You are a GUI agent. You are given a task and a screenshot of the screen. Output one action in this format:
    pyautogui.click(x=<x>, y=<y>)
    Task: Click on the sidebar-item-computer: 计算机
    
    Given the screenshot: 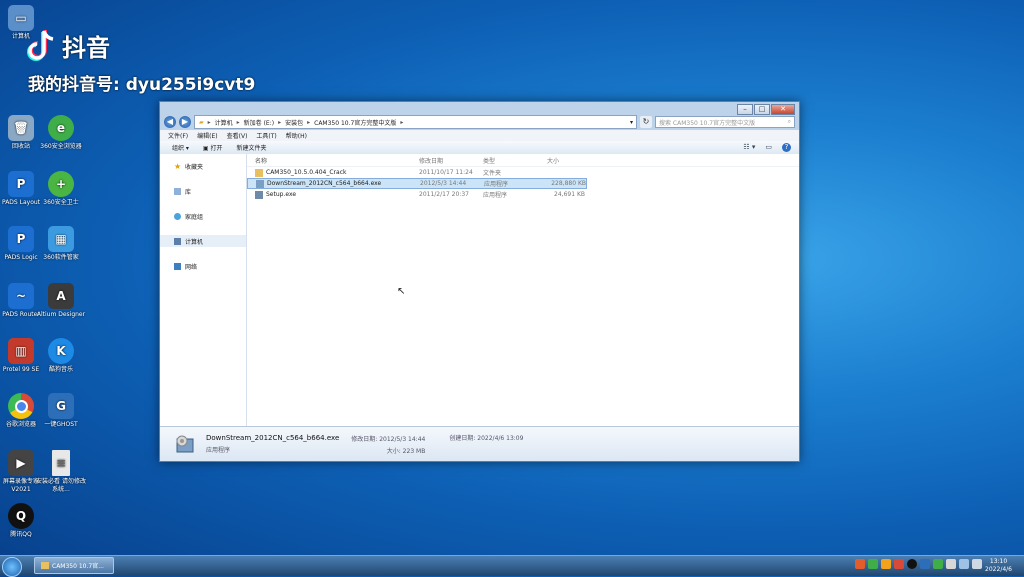 What is the action you would take?
    pyautogui.click(x=203, y=241)
    